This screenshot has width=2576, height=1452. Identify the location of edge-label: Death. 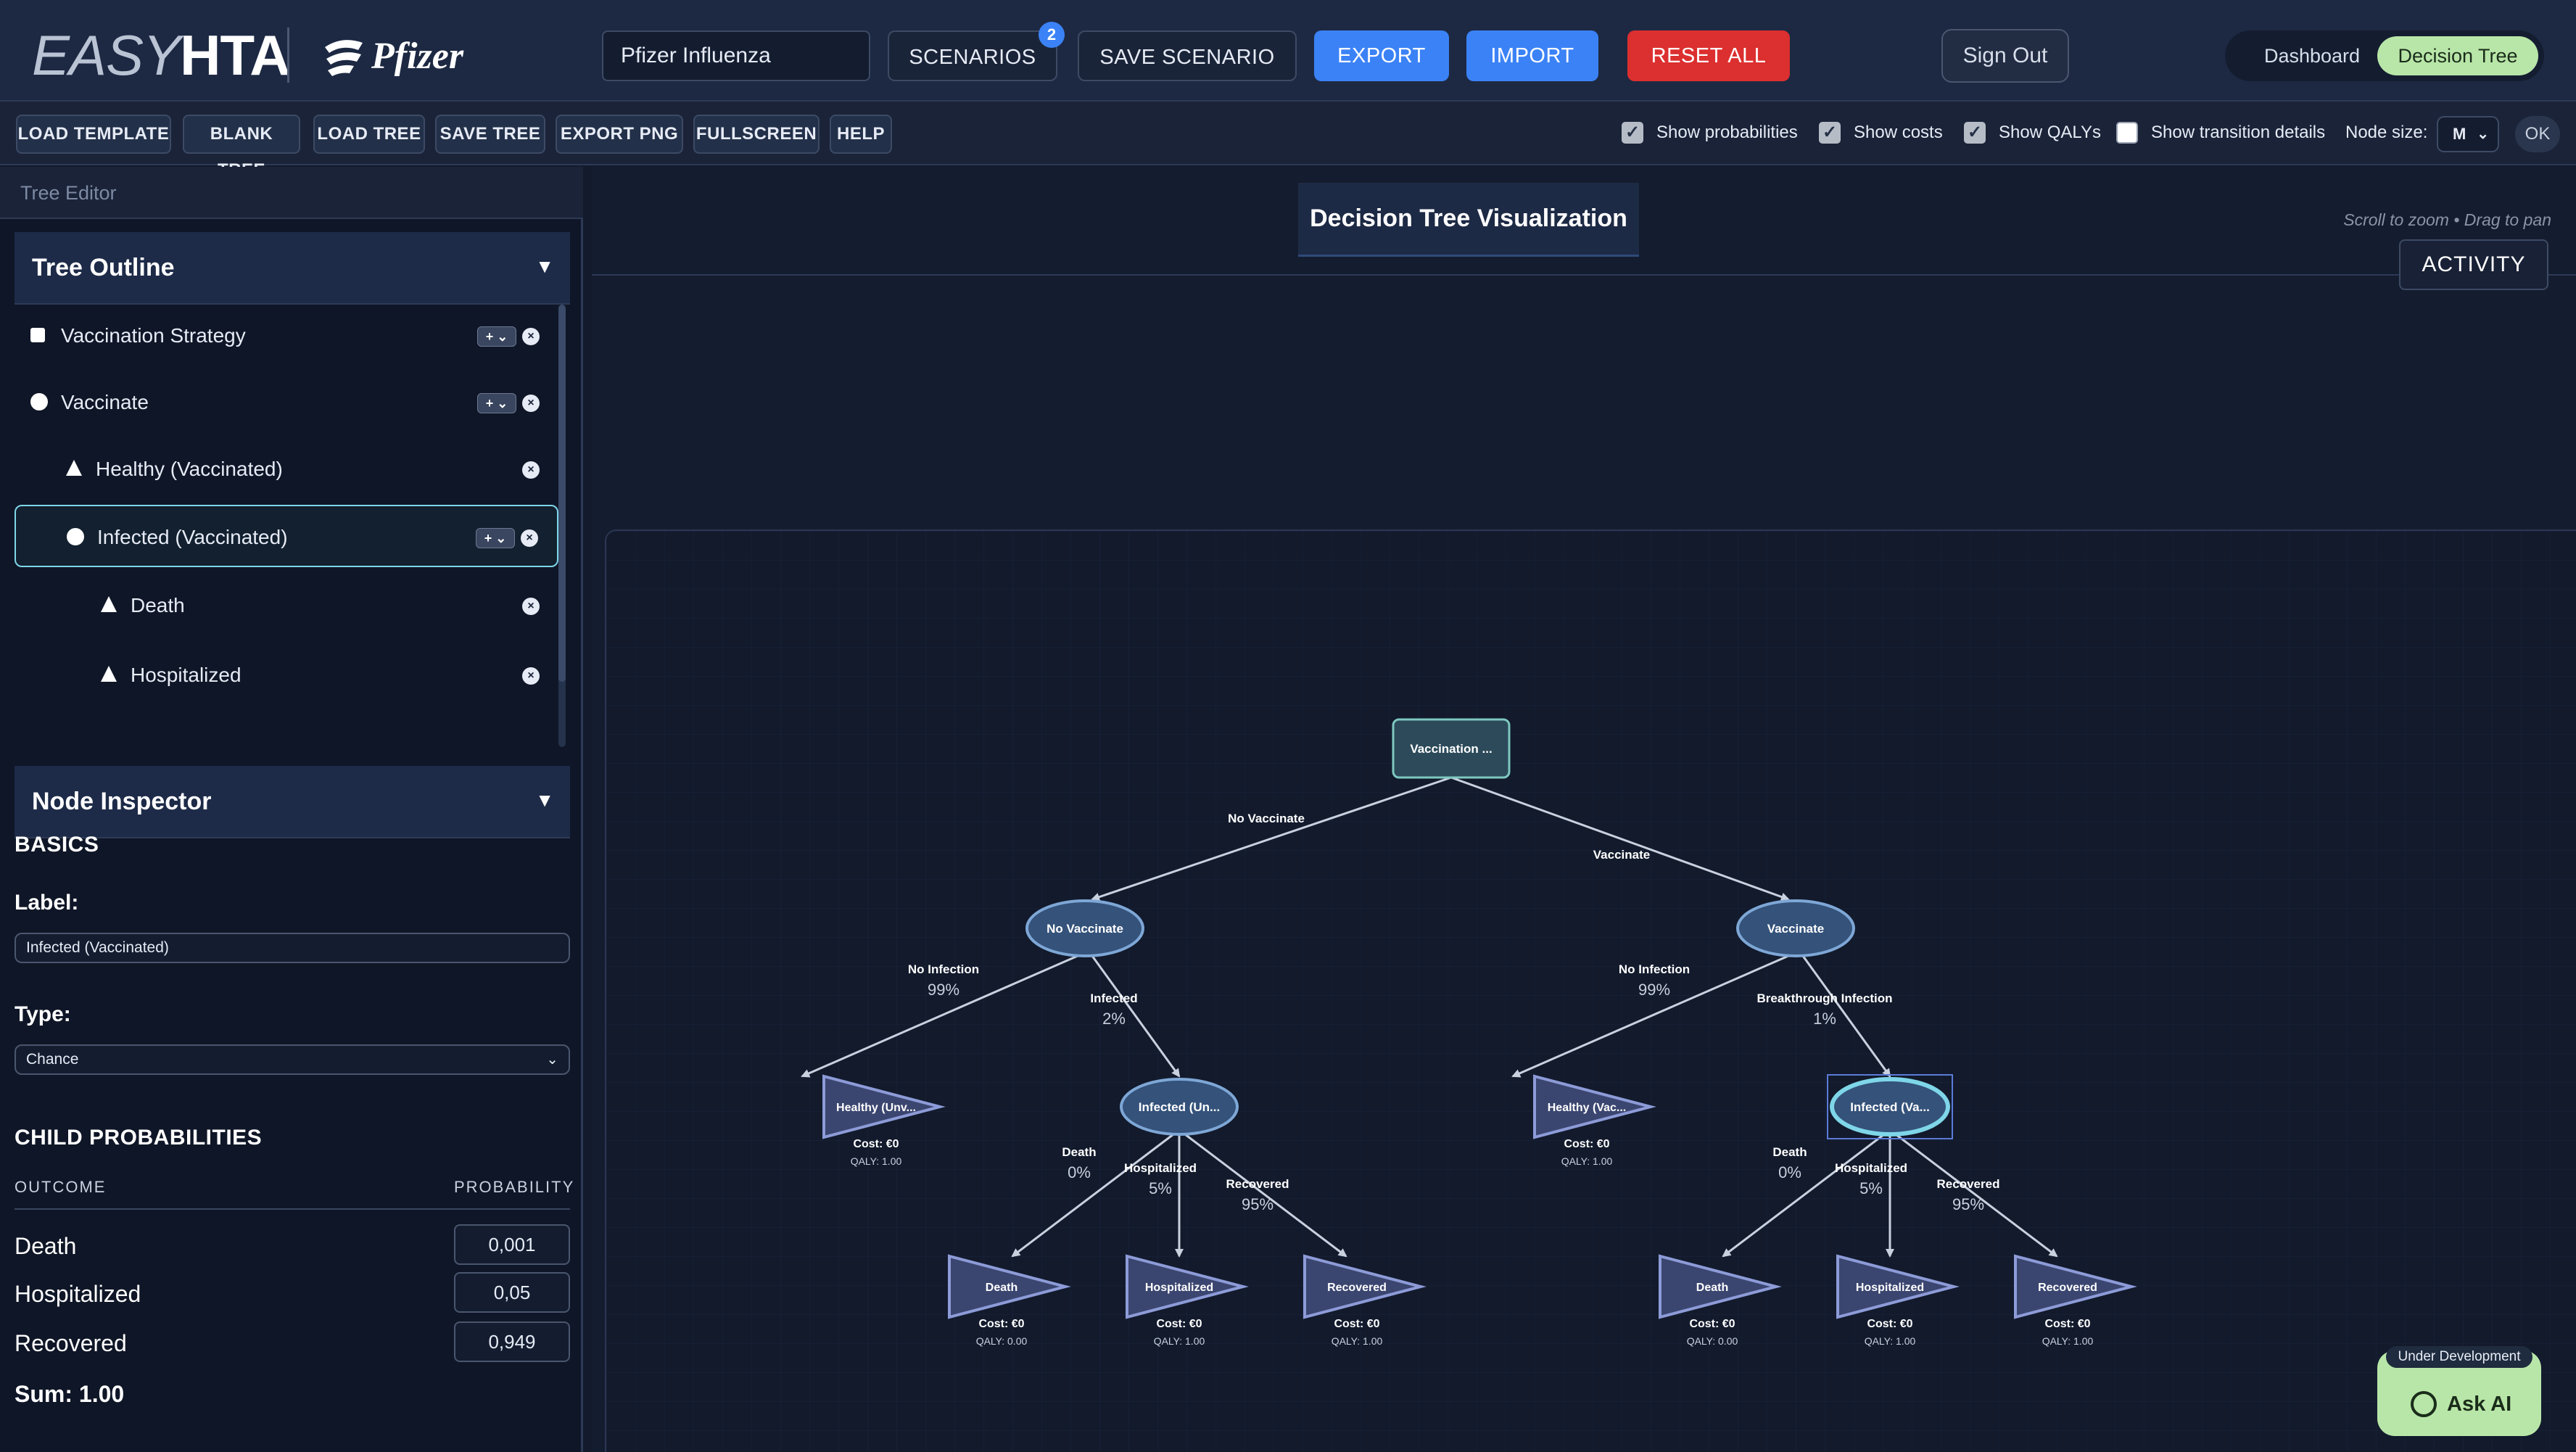
(1079, 1152).